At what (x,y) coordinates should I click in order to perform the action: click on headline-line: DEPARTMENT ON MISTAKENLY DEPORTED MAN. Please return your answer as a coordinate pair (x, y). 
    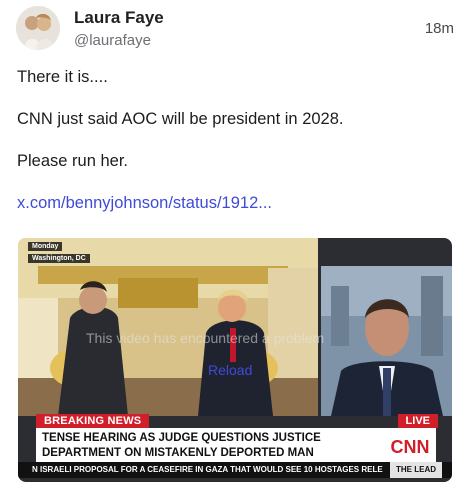
    Looking at the image, I should click on (178, 453).